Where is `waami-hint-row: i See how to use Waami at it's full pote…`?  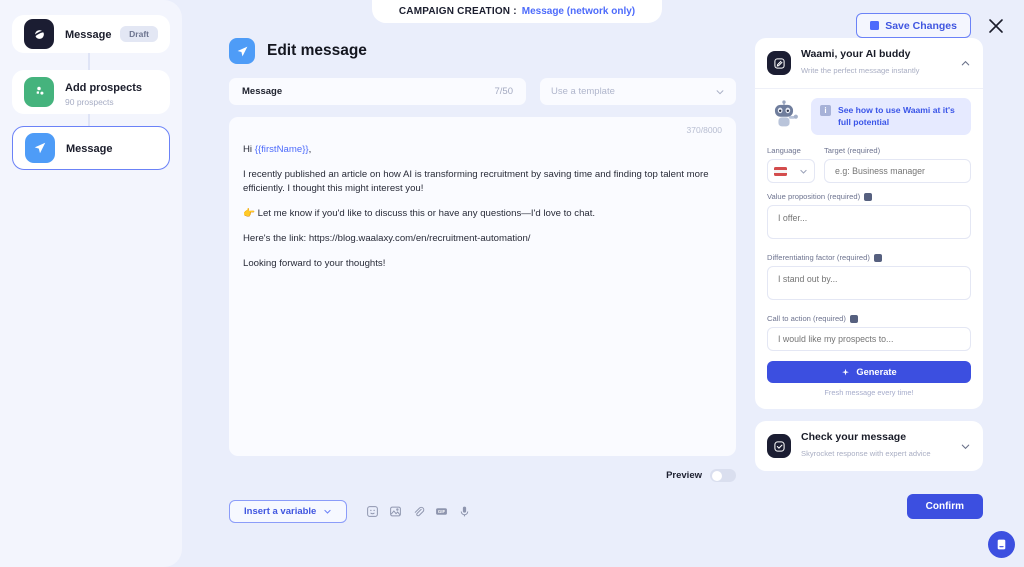
waami-hint-row: i See how to use Waami at it's full pote… is located at coordinates (869, 117).